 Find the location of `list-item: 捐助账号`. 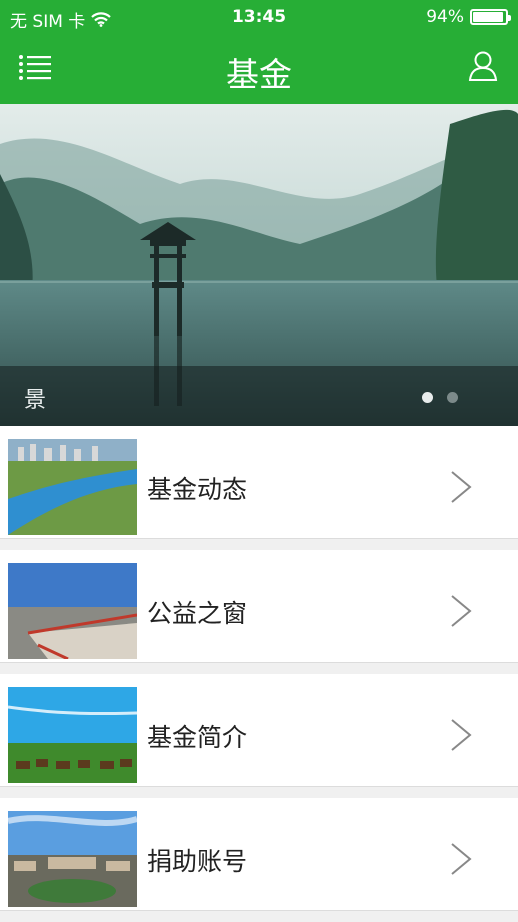

list-item: 捐助账号 is located at coordinates (259, 854).